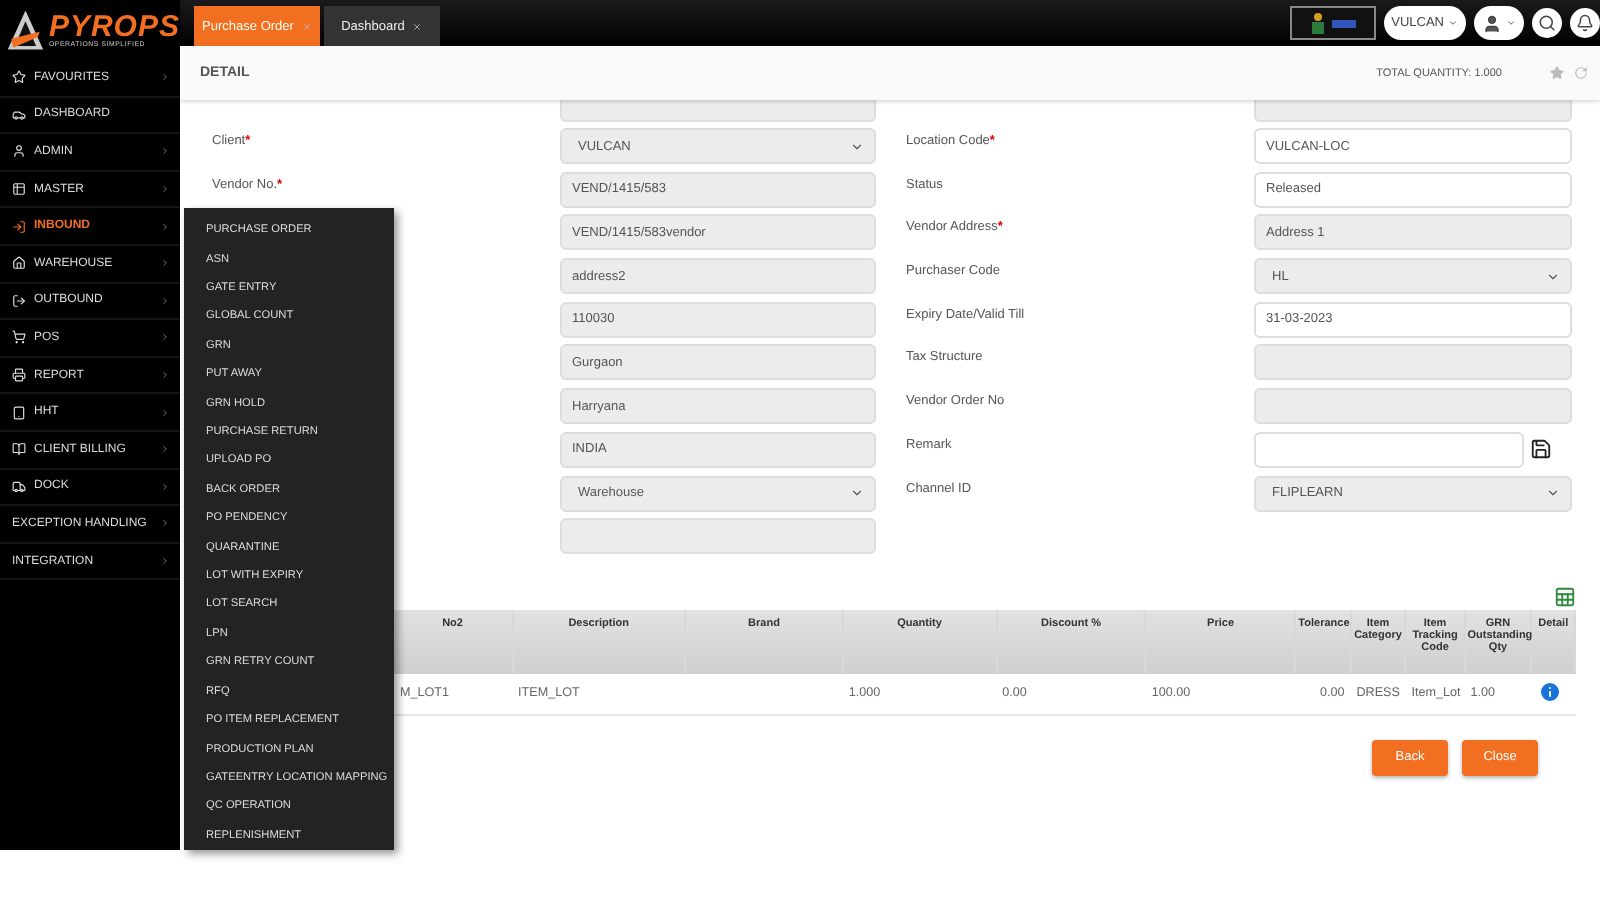  I want to click on user-menu, so click(1499, 23).